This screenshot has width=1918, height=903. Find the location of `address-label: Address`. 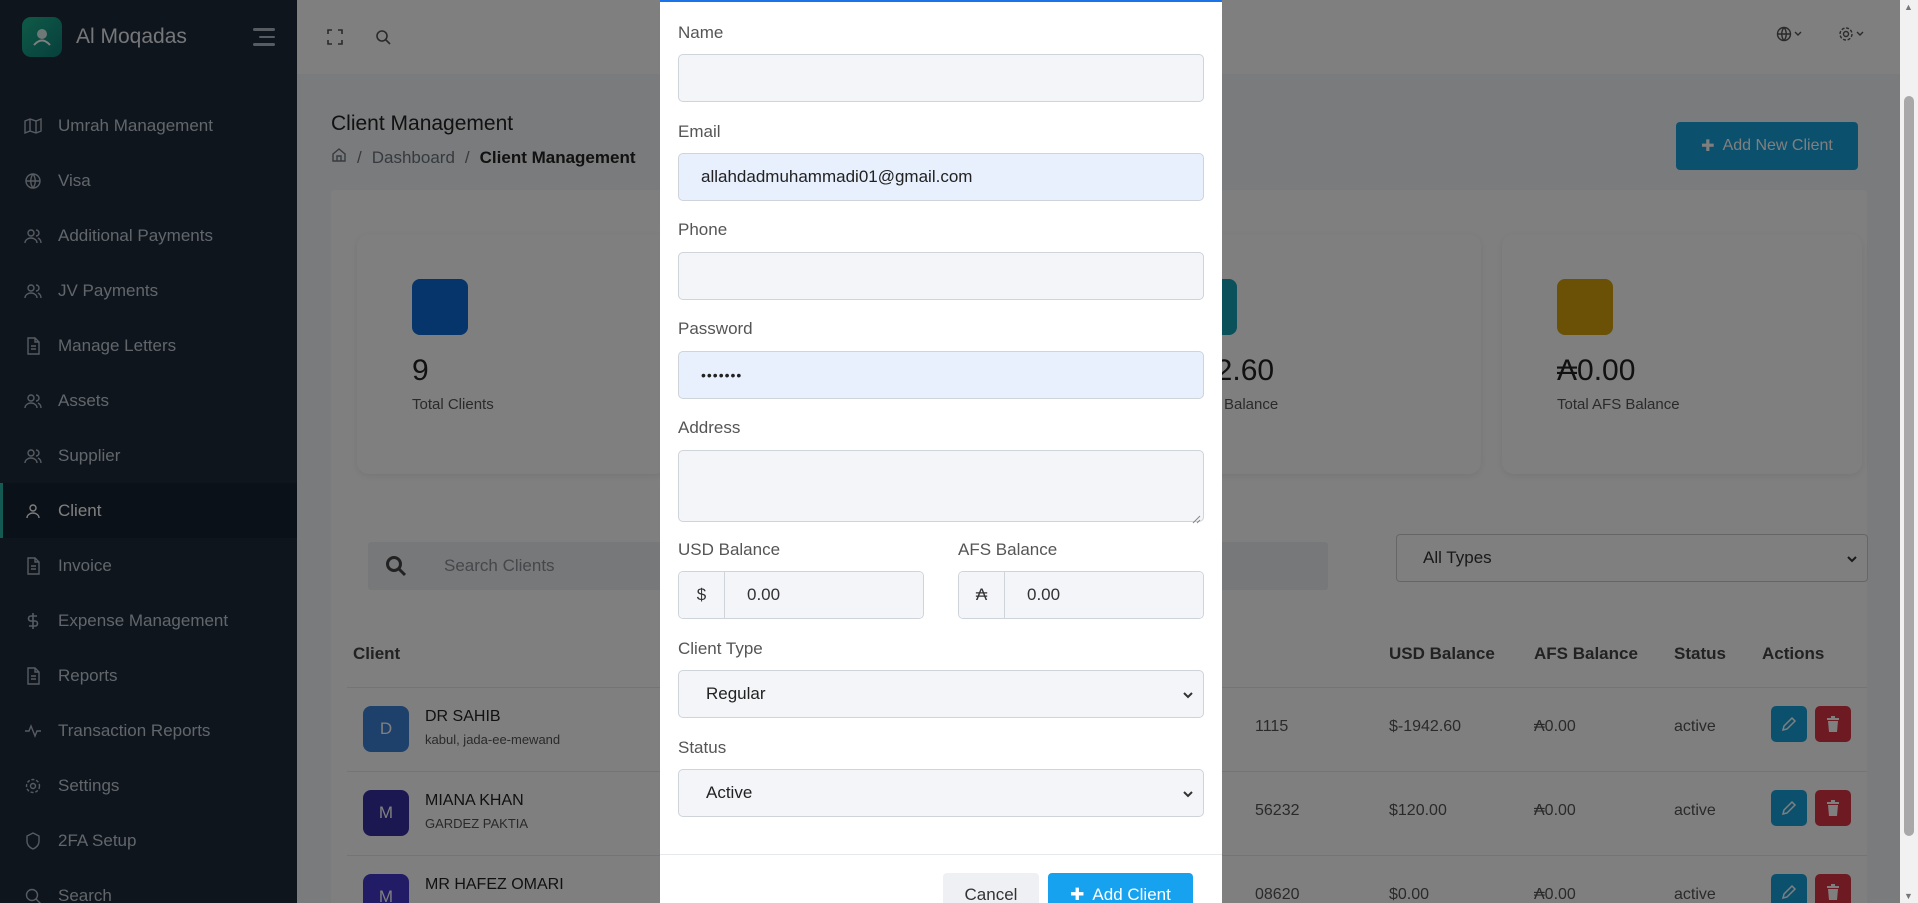

address-label: Address is located at coordinates (709, 427).